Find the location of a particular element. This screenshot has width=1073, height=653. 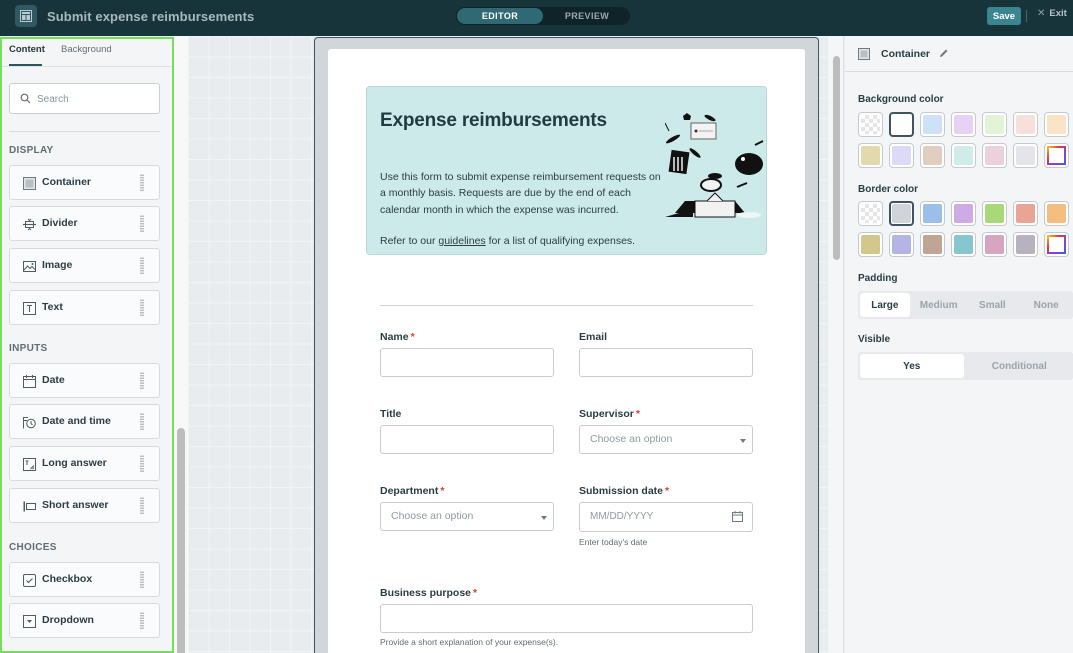

submission-date-field: MM/DD/YYYY is located at coordinates (666, 517).